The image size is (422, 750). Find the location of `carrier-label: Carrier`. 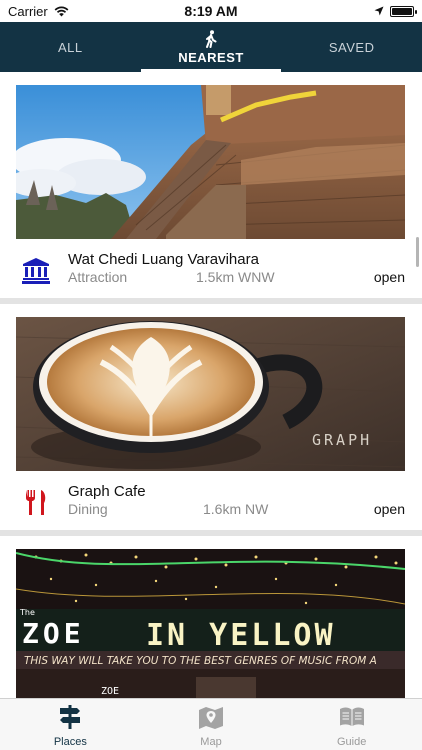

carrier-label: Carrier is located at coordinates (28, 11).